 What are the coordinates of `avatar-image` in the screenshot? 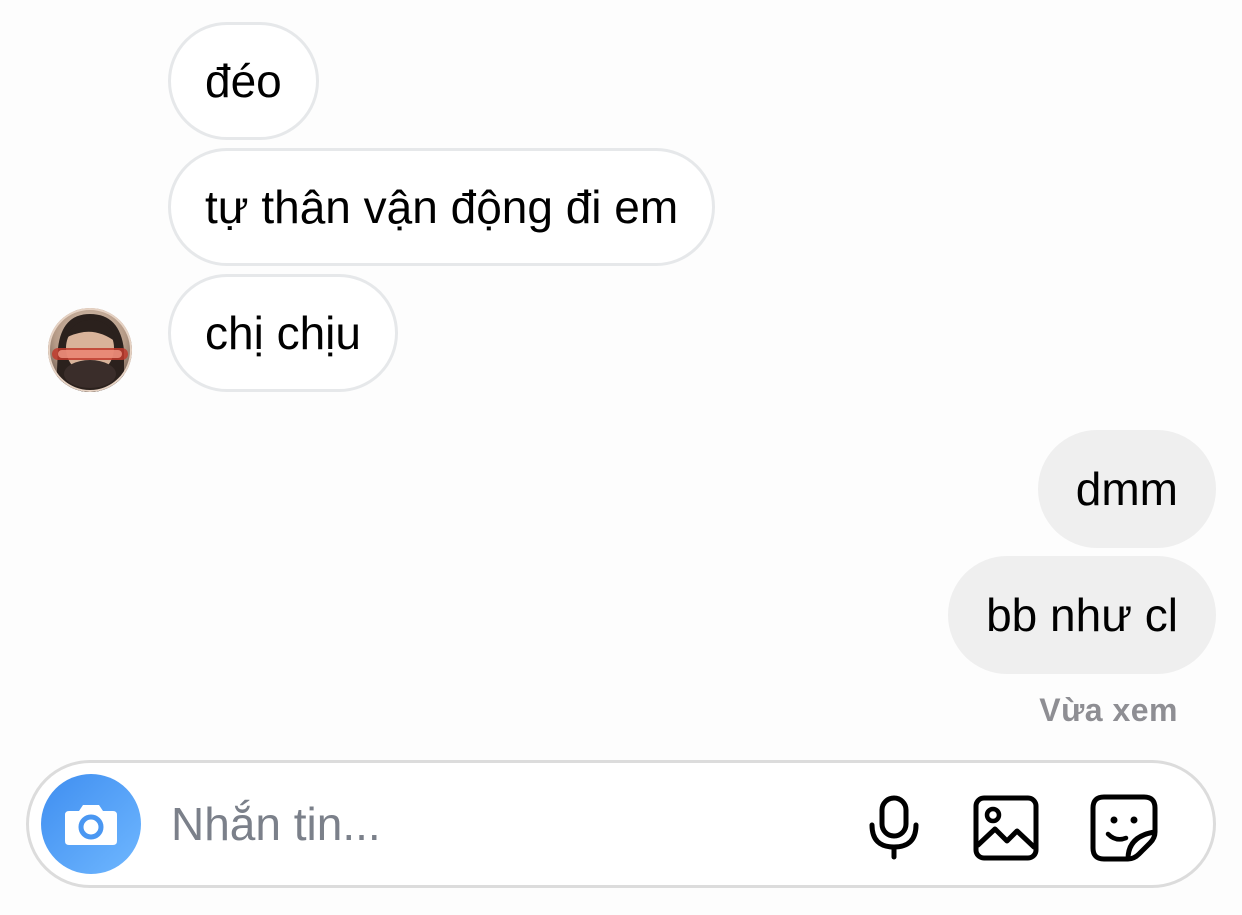 It's located at (90, 350).